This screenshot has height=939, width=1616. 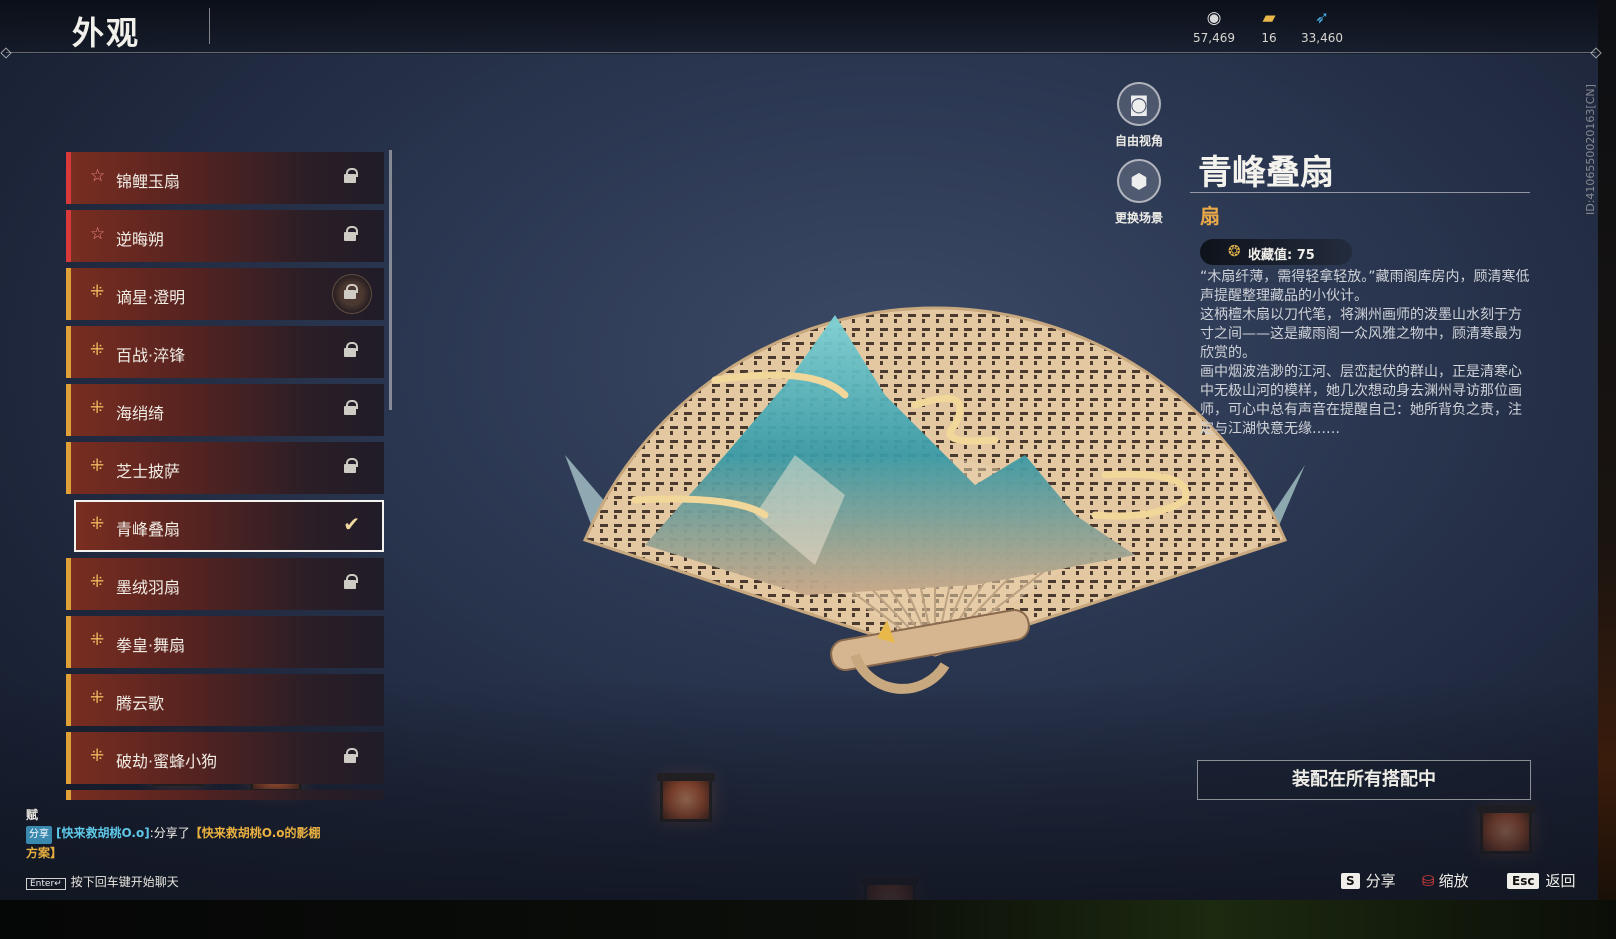 I want to click on list-item: ⁜ 拳皇·舞扇, so click(x=225, y=642).